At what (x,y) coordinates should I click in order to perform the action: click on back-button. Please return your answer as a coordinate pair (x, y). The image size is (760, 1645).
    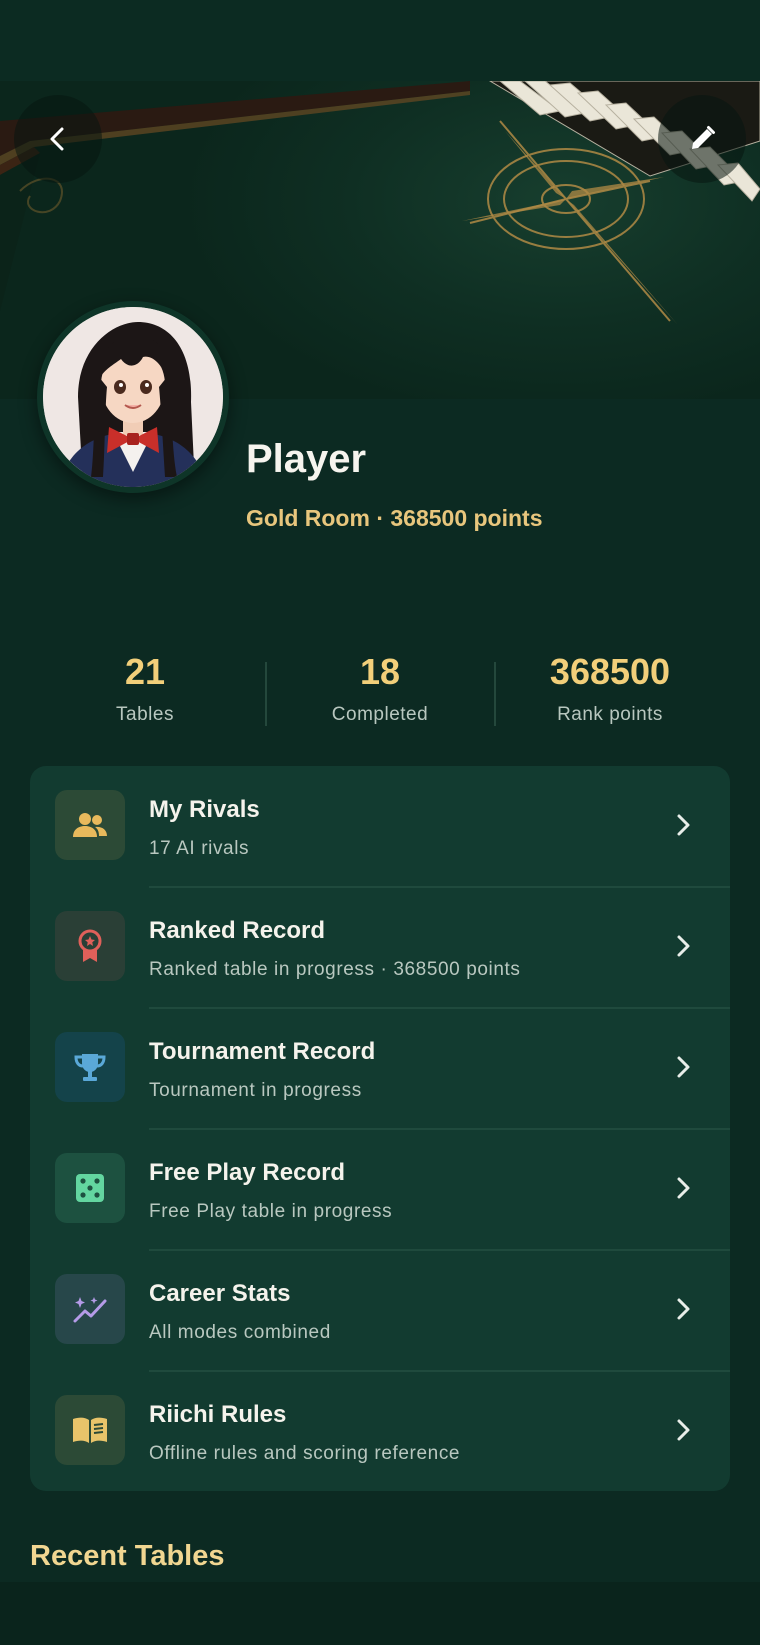
    Looking at the image, I should click on (58, 139).